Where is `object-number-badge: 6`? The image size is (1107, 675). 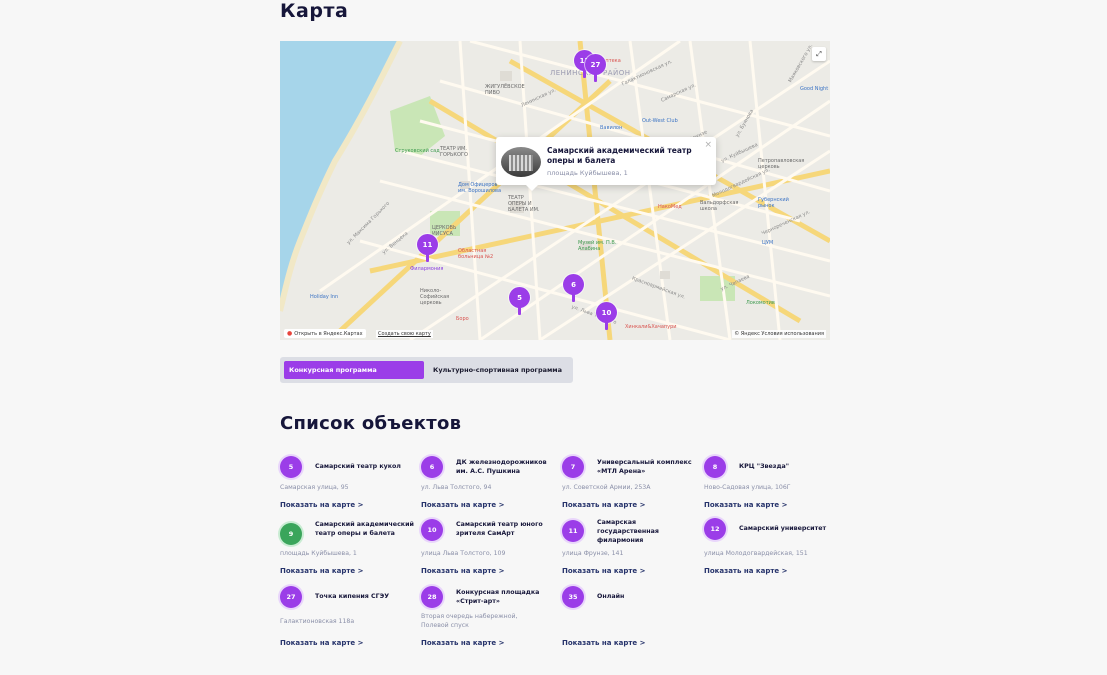 object-number-badge: 6 is located at coordinates (432, 467).